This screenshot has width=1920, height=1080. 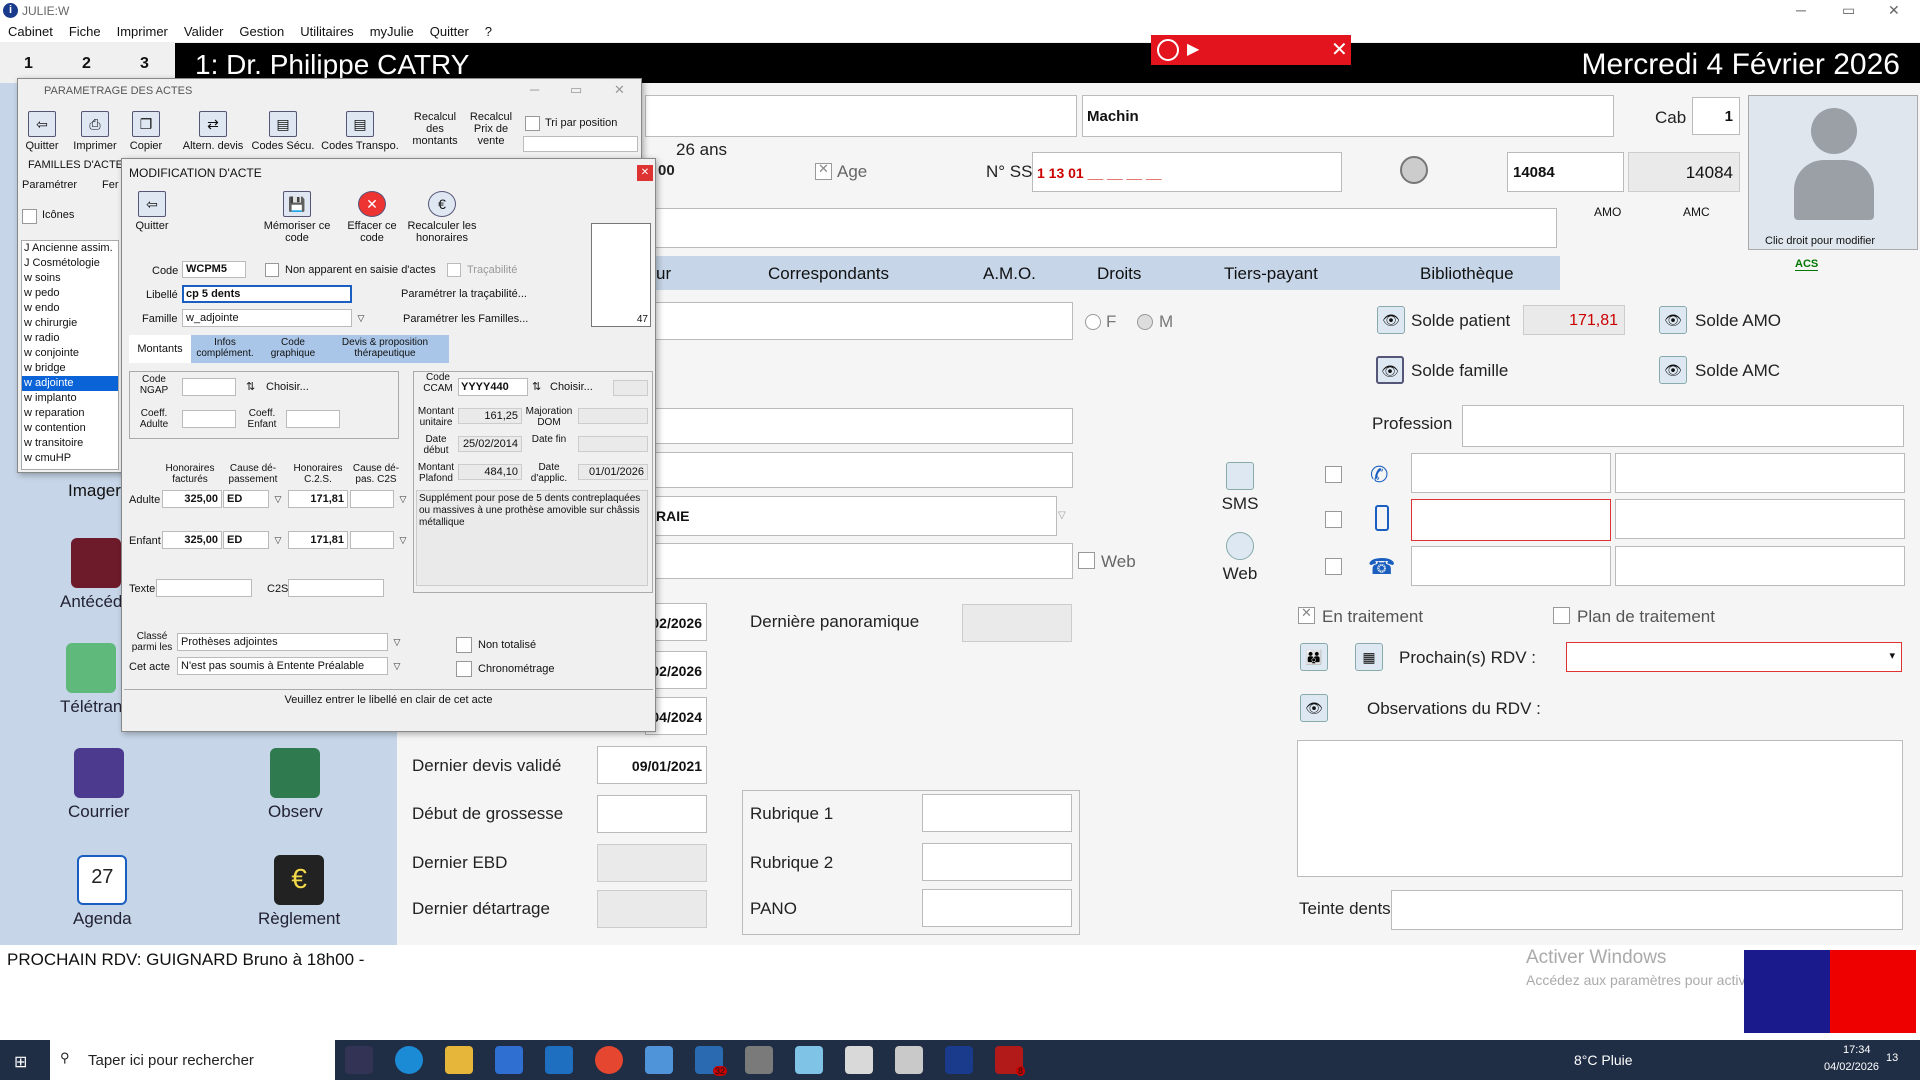 I want to click on mobile-field, so click(x=1511, y=520).